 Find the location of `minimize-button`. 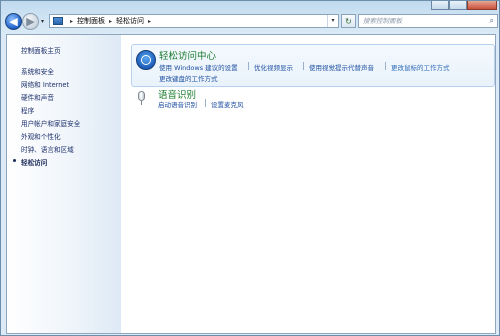

minimize-button is located at coordinates (440, 5).